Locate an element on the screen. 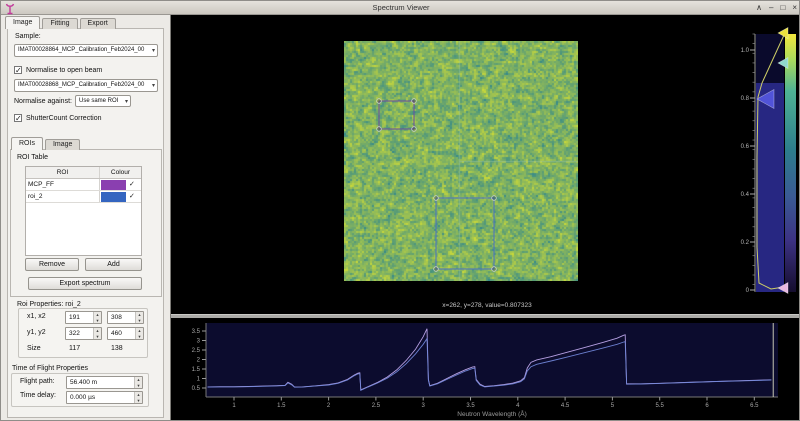  histogram-colorbar: 1.0 0.8 0.6 0.4 0.2 0 is located at coordinates (768, 163).